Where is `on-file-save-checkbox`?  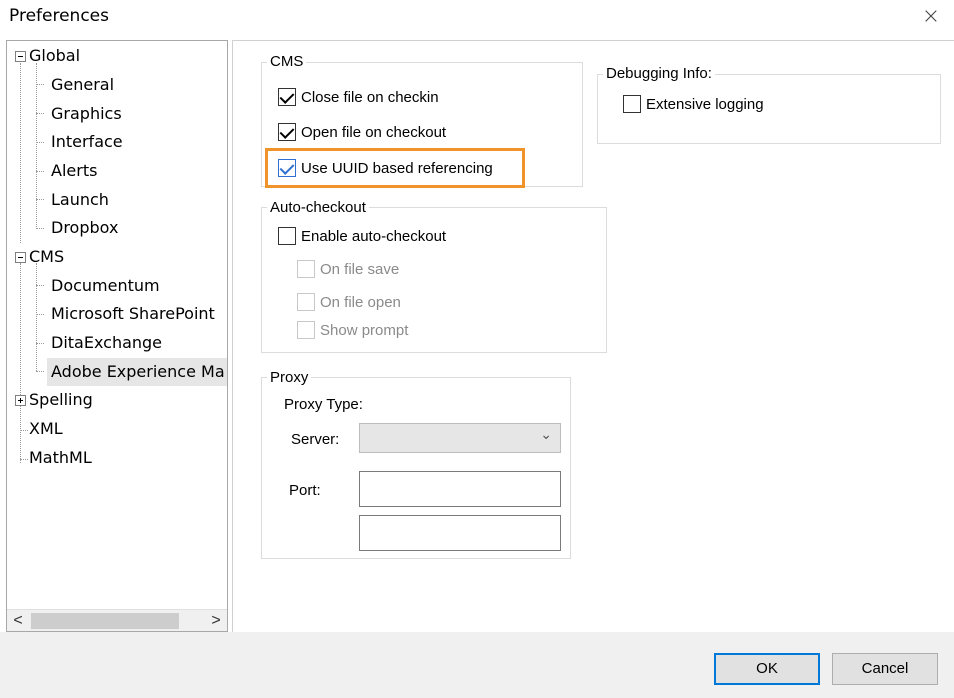 on-file-save-checkbox is located at coordinates (306, 269).